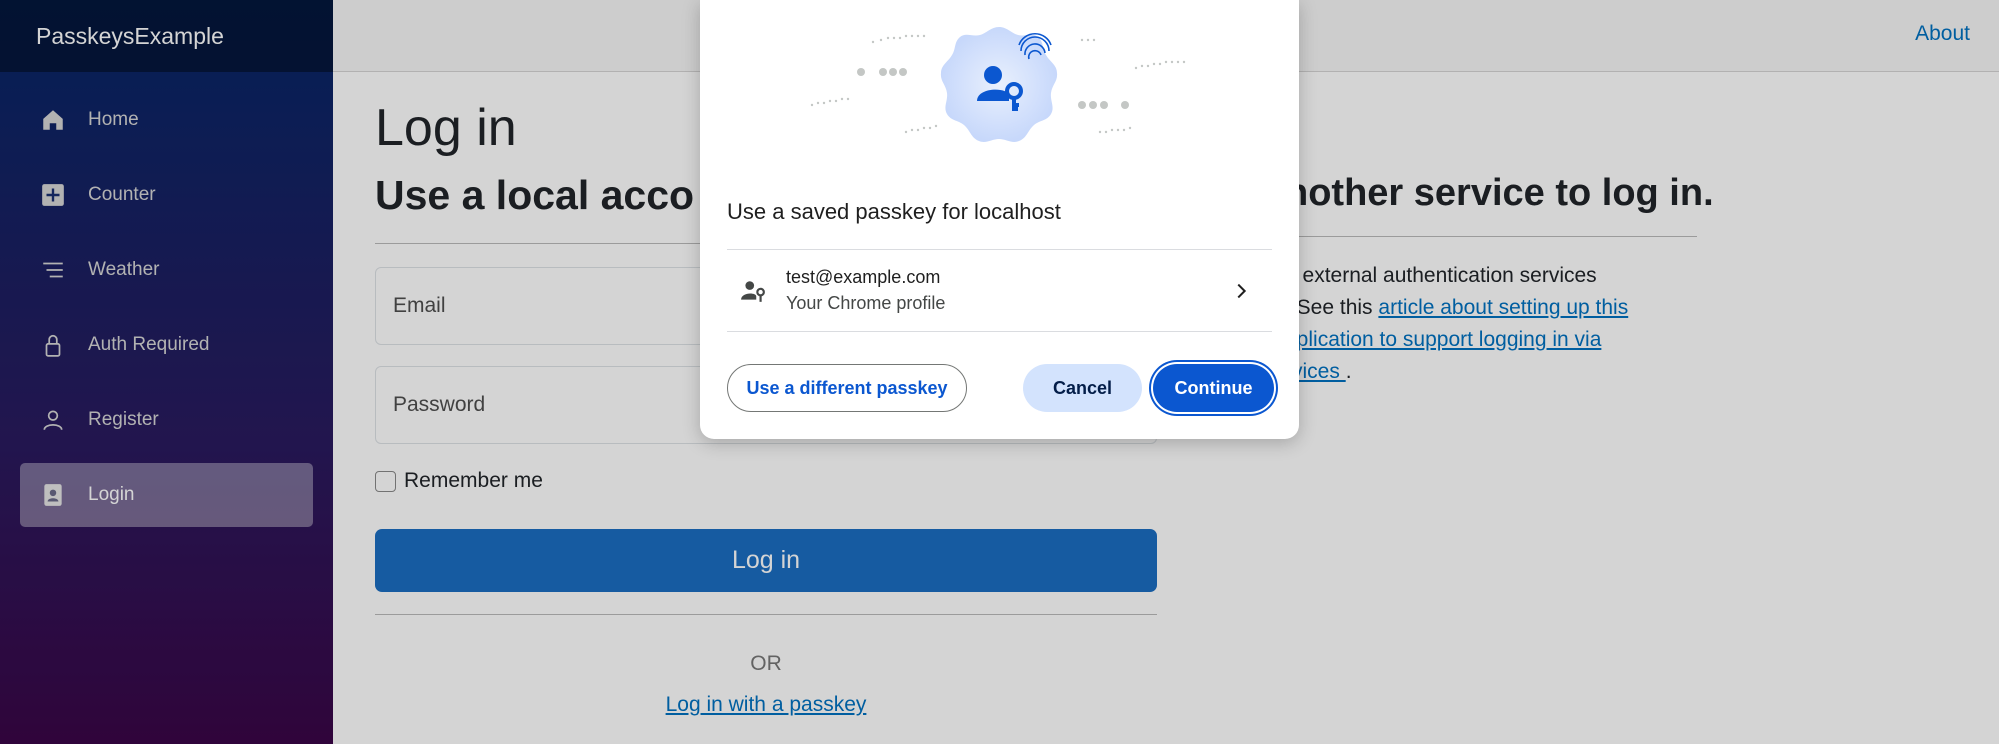 This screenshot has width=1999, height=744. I want to click on dialog-title: Use a saved passkey for localhost, so click(894, 211).